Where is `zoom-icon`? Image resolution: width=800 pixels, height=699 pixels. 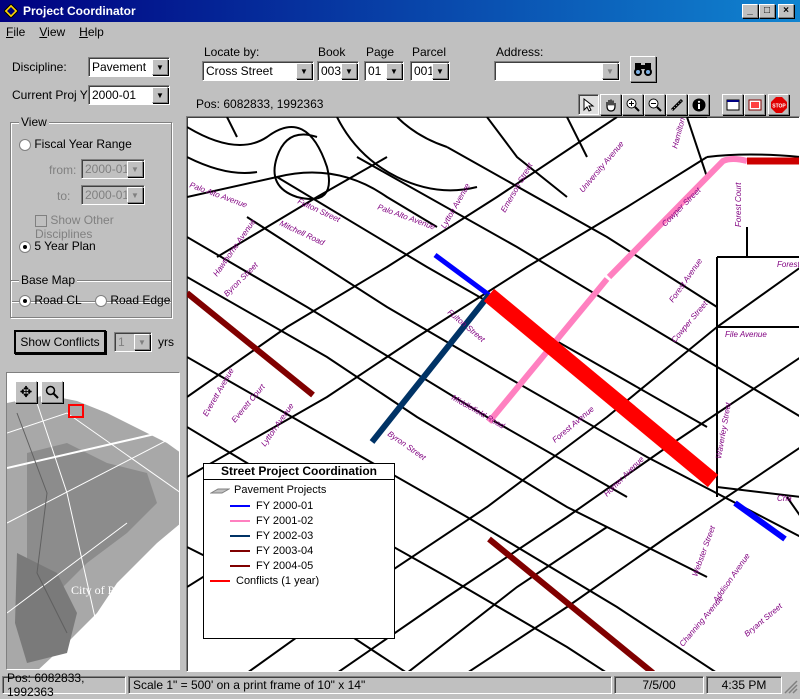 zoom-icon is located at coordinates (52, 392).